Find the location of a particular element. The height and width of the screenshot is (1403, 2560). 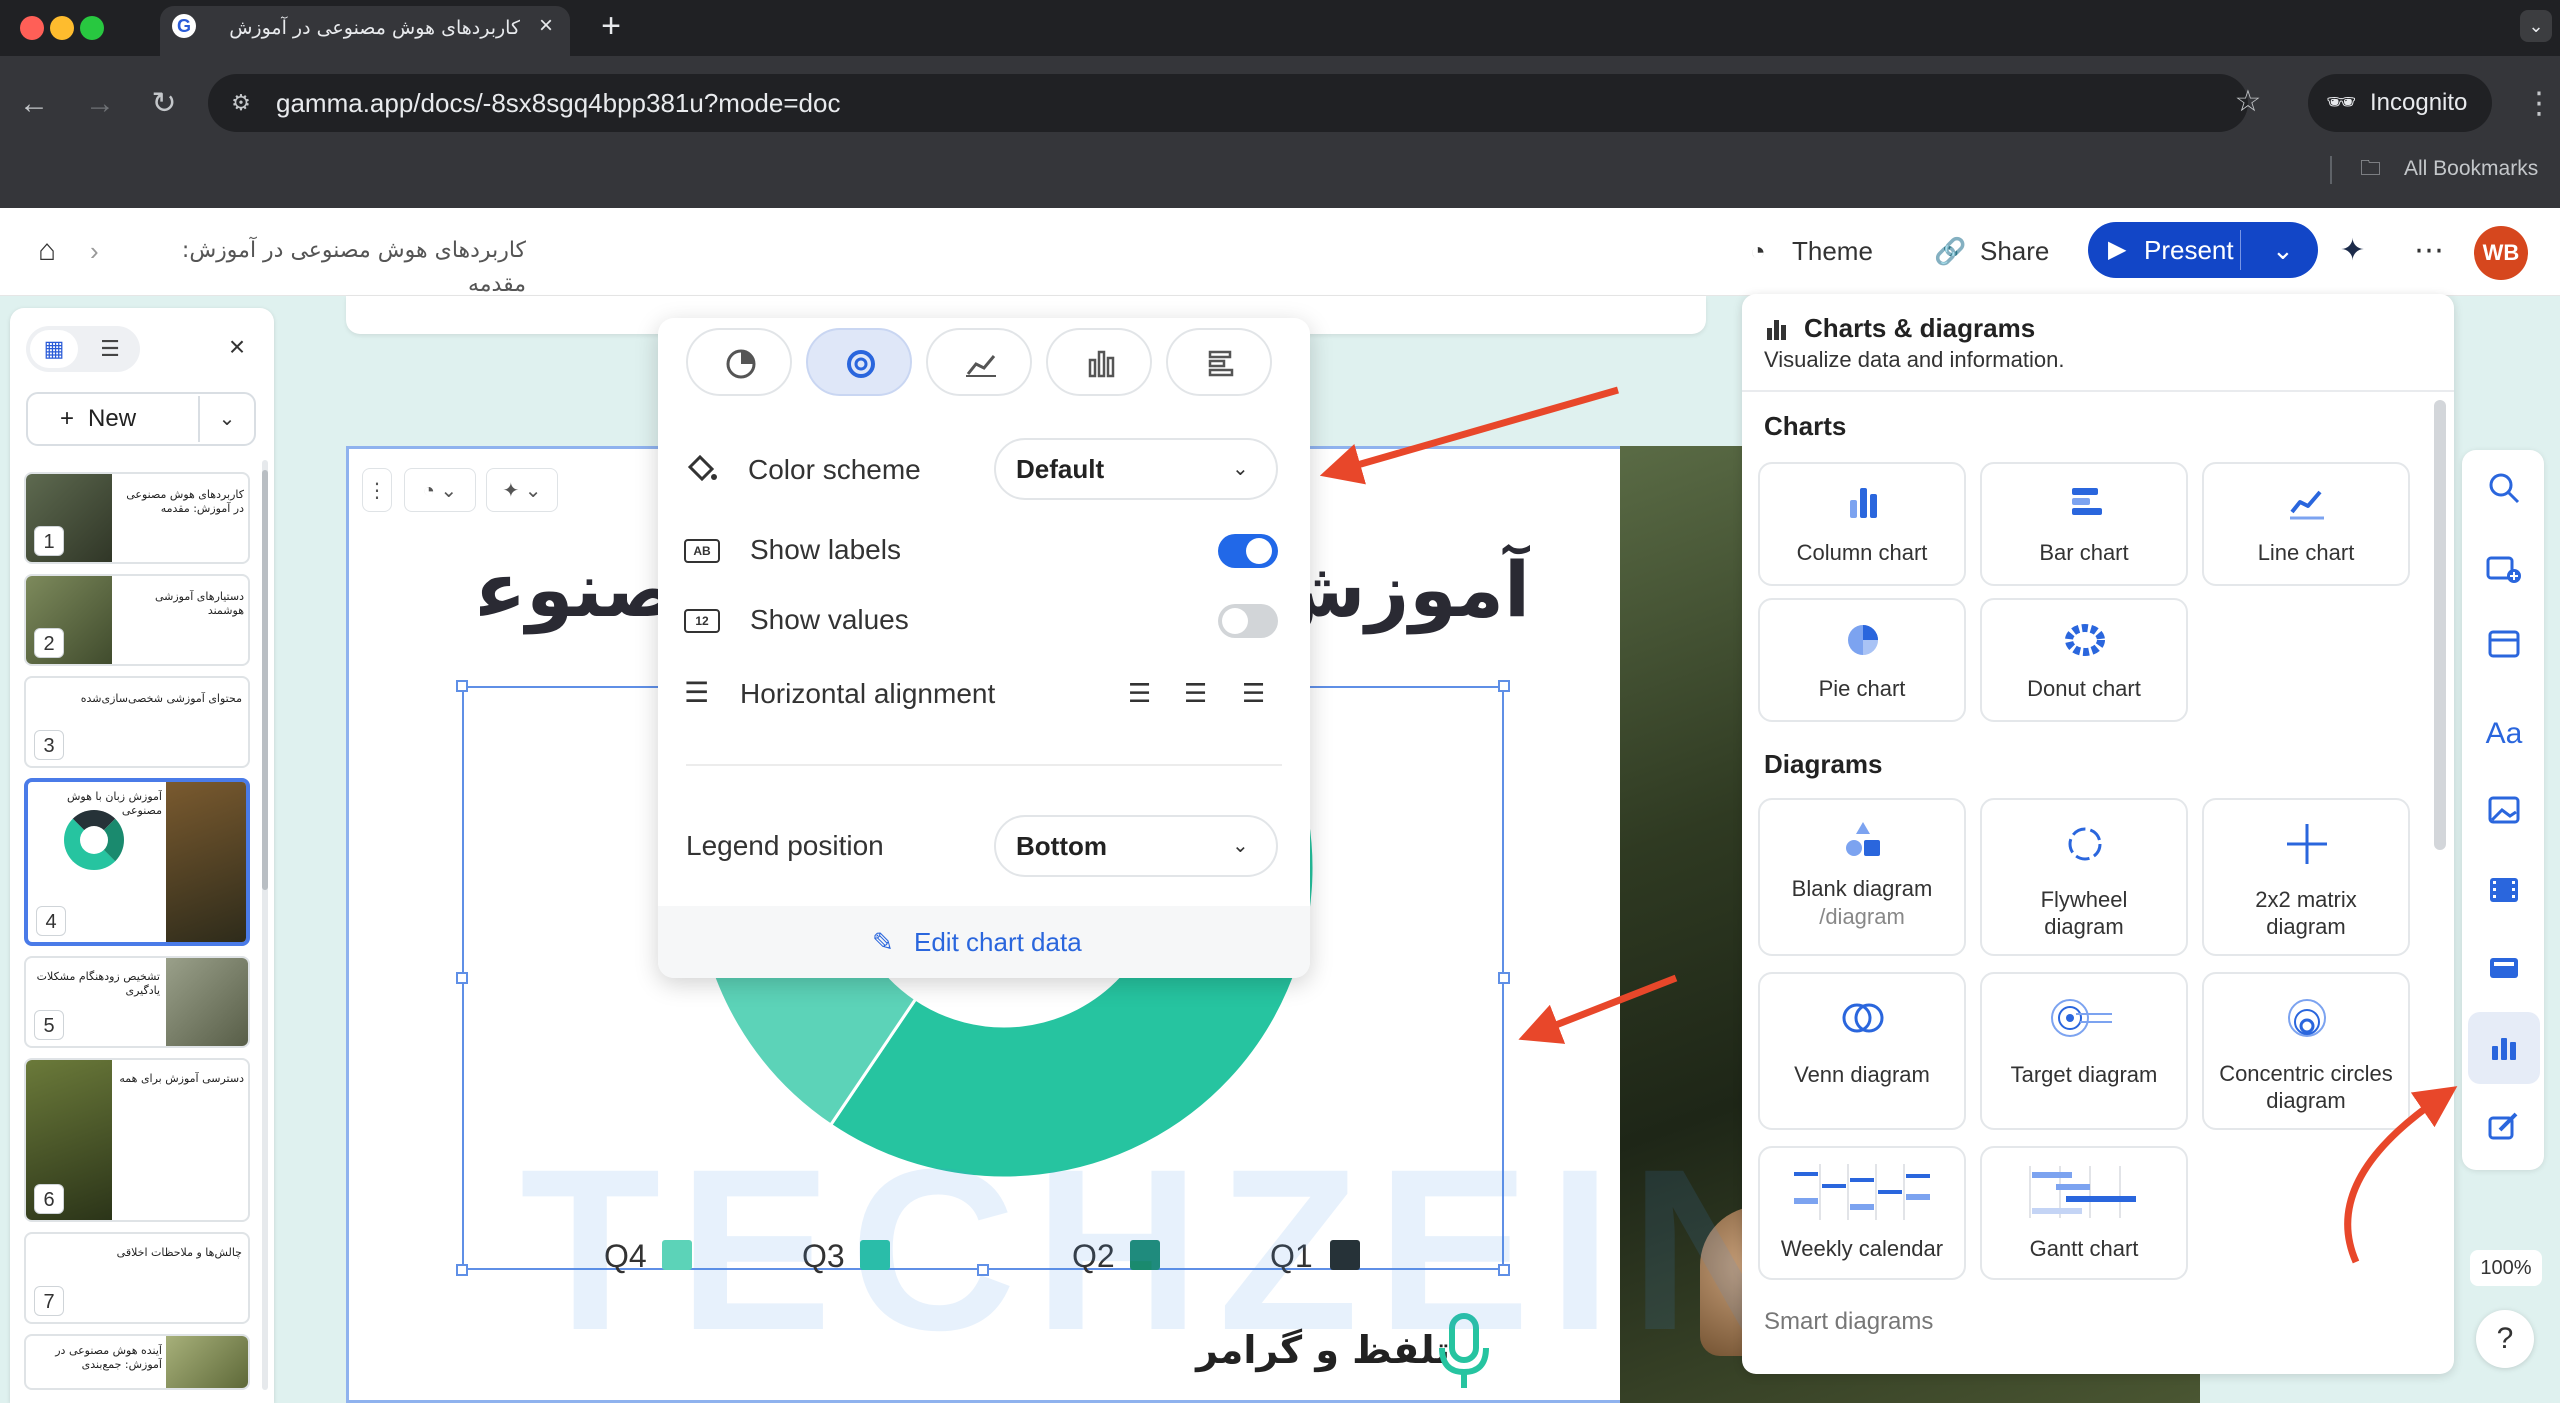

layout-icon is located at coordinates (2504, 644).